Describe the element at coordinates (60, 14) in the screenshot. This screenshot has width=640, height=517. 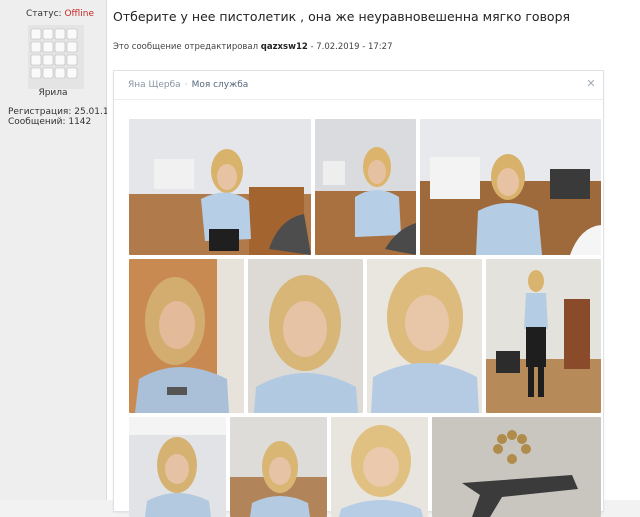
I see `user-status: Статус: Offline` at that location.